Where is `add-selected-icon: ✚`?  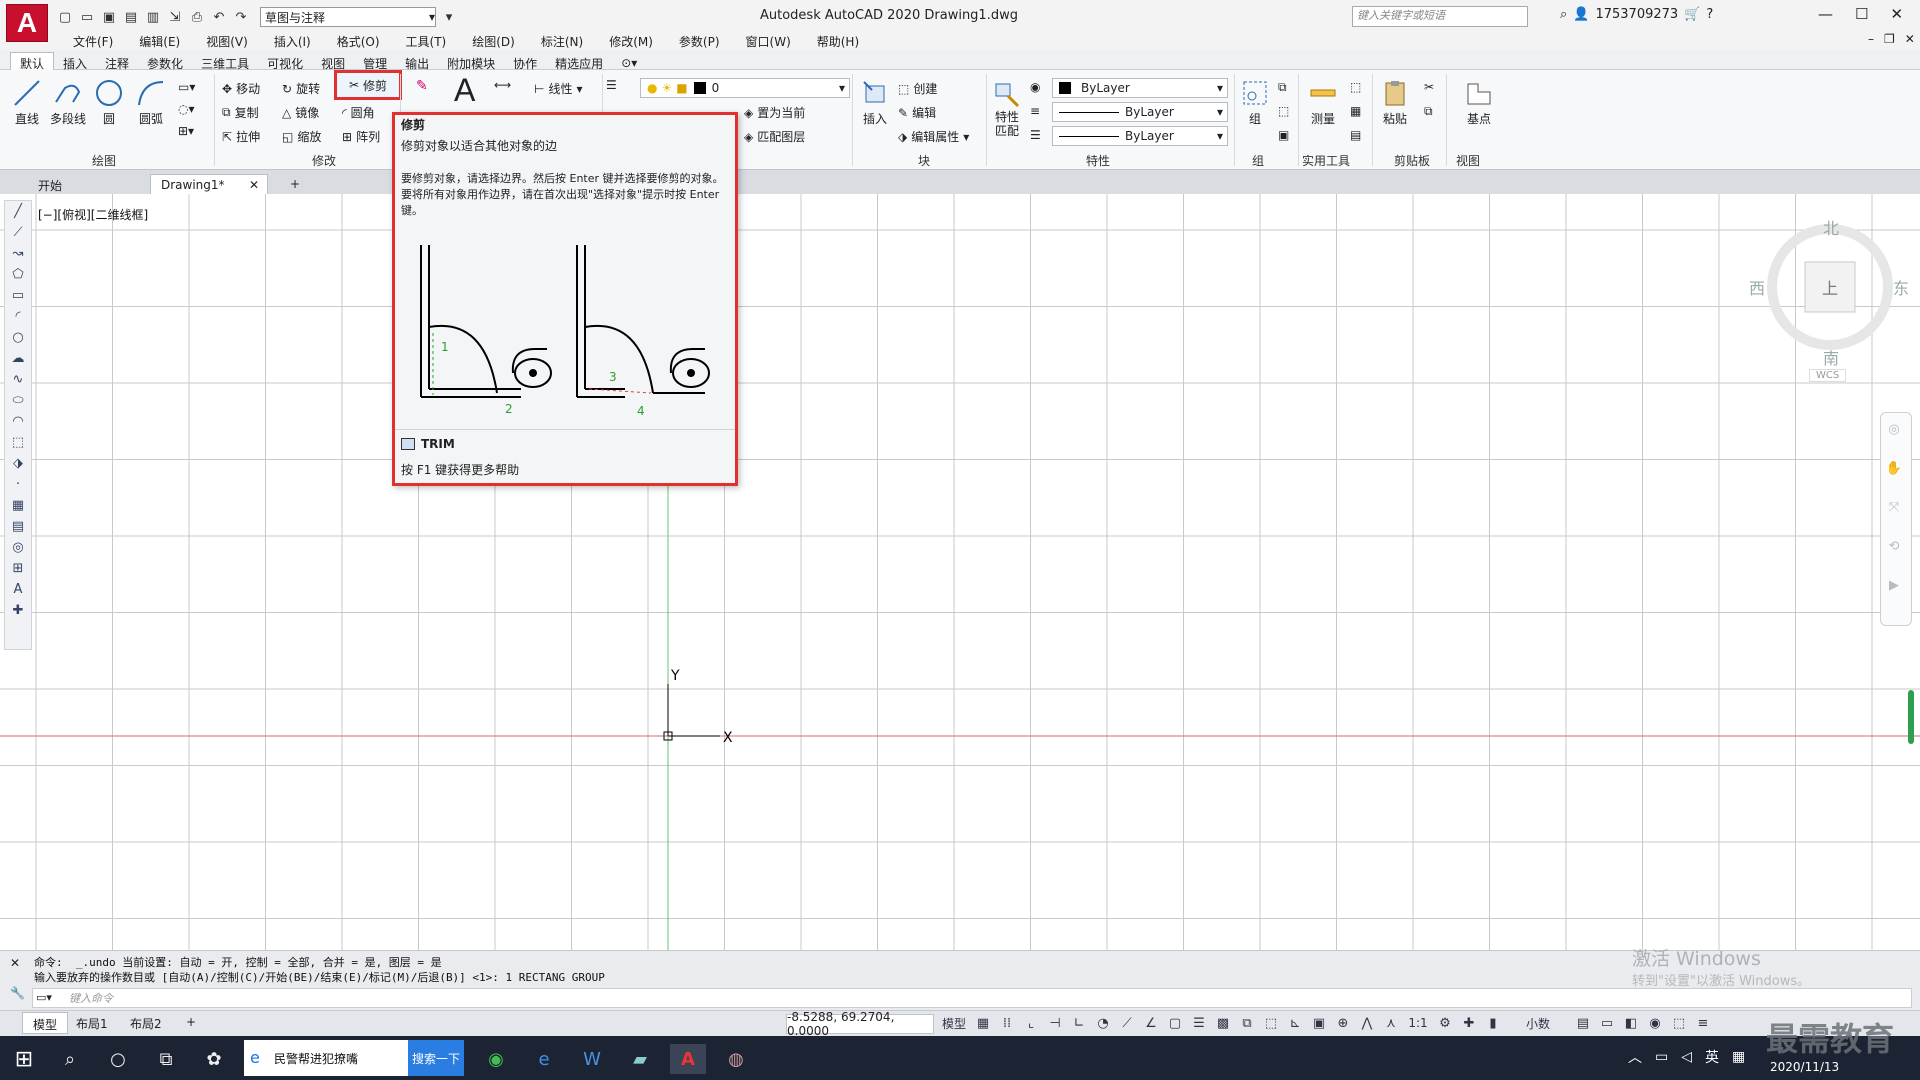 add-selected-icon: ✚ is located at coordinates (18, 610).